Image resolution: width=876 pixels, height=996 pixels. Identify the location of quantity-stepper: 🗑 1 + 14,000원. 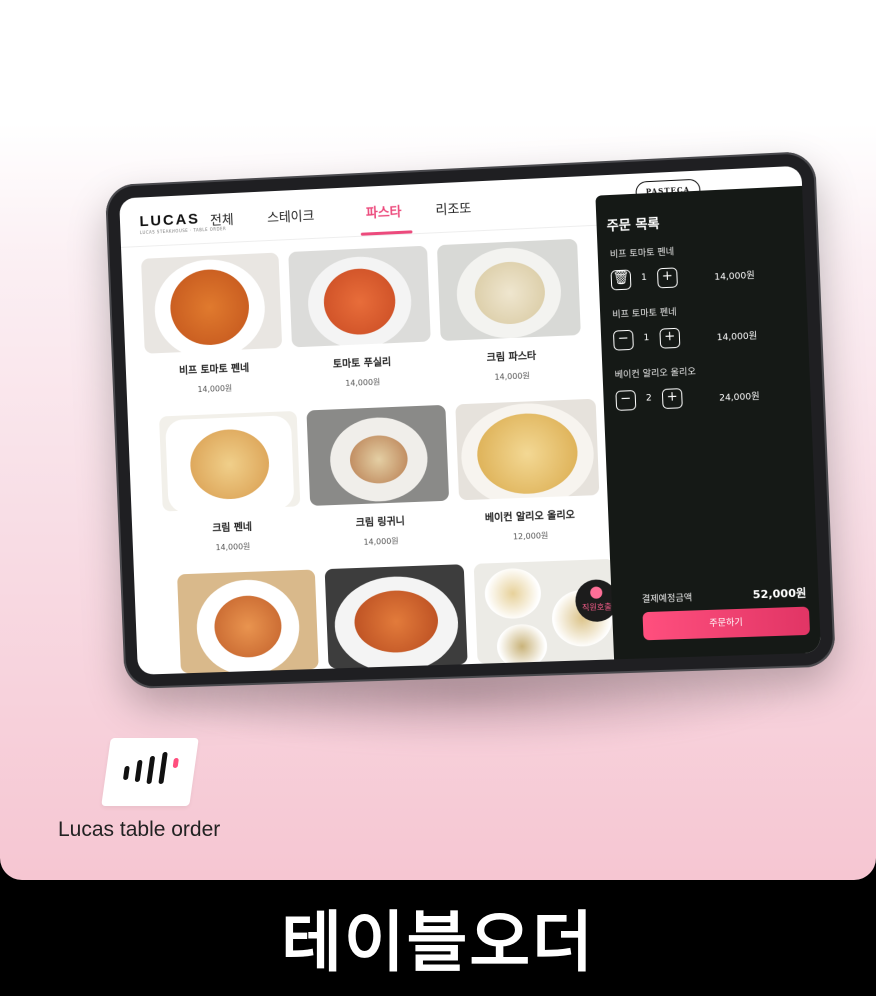
(683, 278).